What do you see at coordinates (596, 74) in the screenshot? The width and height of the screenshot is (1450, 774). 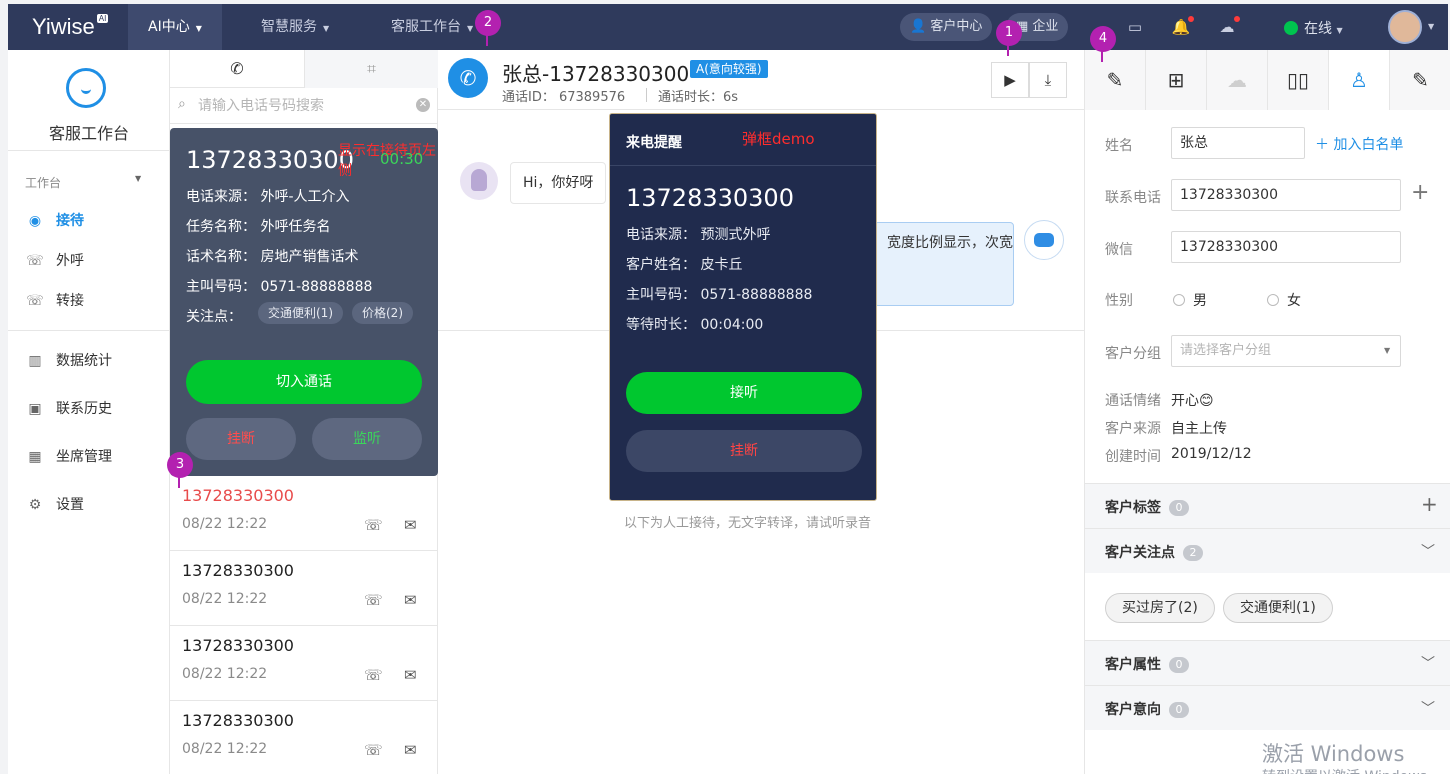 I see `conversation-title: 张总-13728330300` at bounding box center [596, 74].